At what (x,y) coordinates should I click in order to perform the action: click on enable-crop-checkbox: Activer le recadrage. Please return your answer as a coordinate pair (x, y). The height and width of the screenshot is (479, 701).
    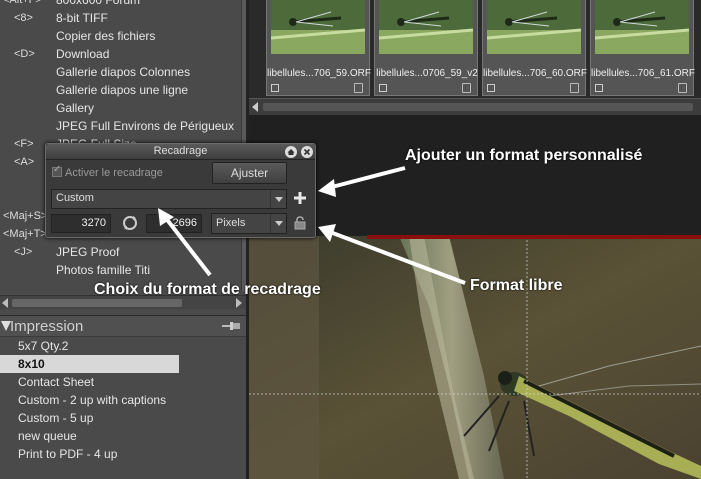
    Looking at the image, I should click on (107, 171).